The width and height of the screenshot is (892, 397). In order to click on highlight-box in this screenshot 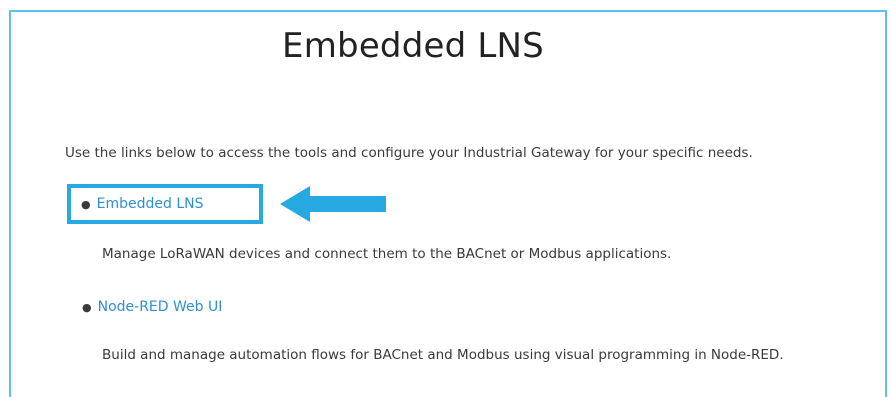, I will do `click(165, 204)`.